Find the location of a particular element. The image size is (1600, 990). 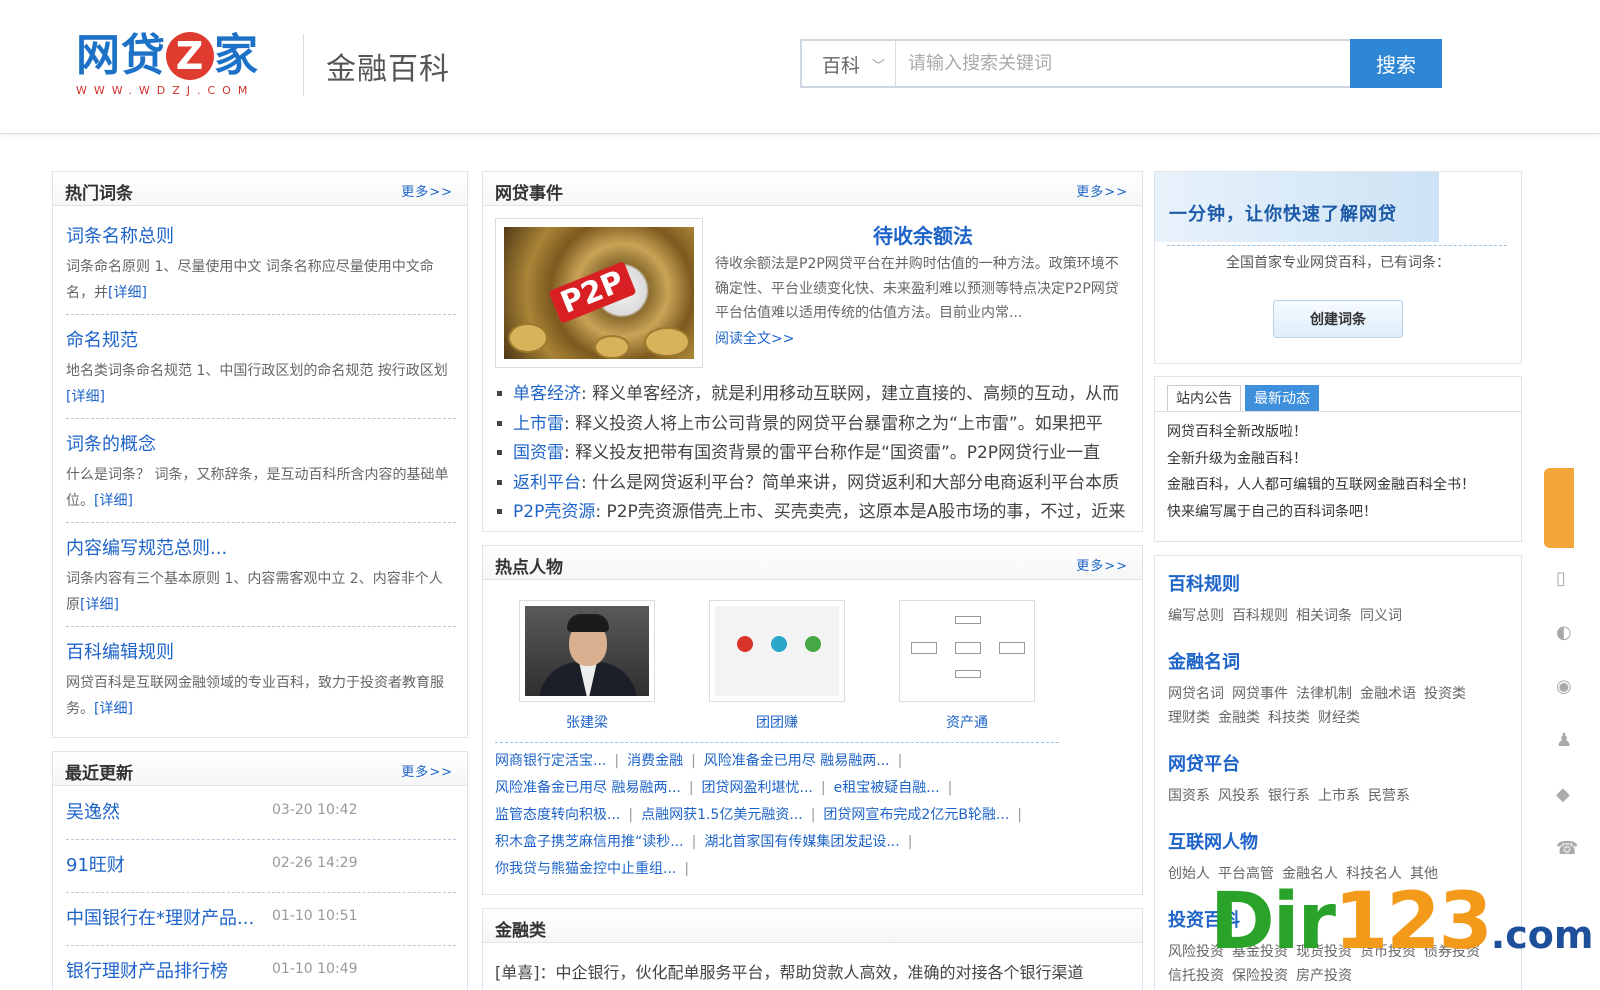

category-link: 投资类 is located at coordinates (1445, 694).